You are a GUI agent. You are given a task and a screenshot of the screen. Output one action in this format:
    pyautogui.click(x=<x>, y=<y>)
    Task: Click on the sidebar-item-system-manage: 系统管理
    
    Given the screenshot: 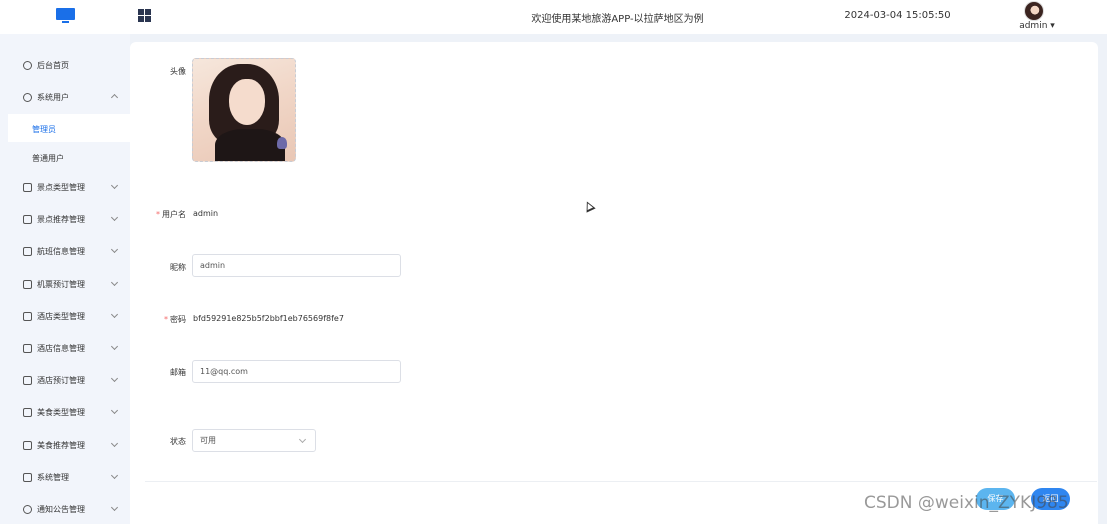 What is the action you would take?
    pyautogui.click(x=65, y=478)
    